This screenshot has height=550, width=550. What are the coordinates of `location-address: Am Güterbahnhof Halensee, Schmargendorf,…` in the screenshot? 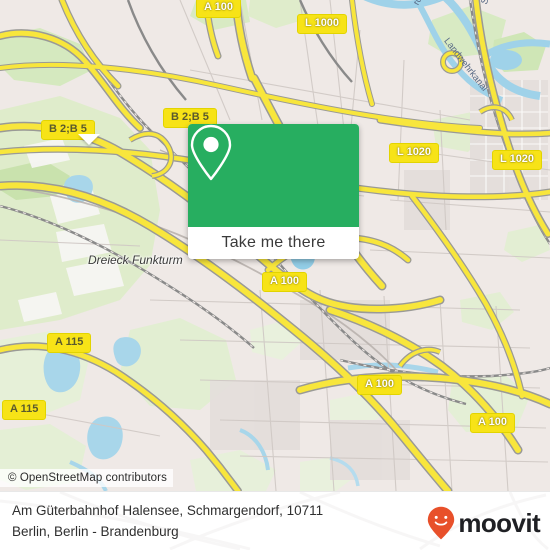 It's located at (212, 521).